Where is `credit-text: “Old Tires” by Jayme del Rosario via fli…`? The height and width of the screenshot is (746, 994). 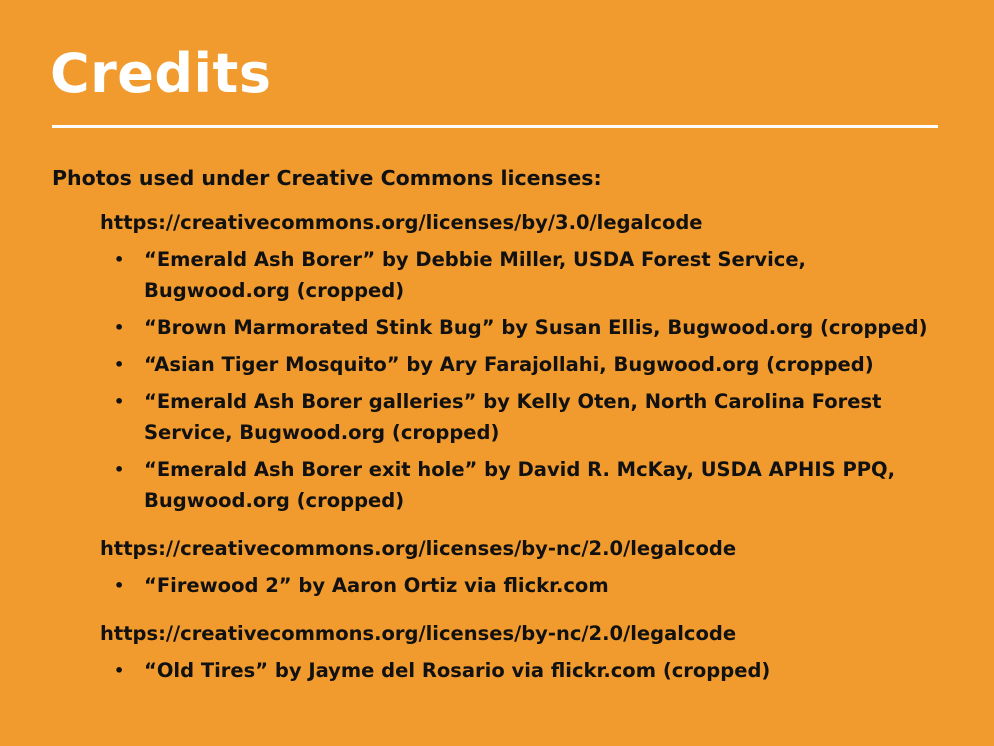
credit-text: “Old Tires” by Jayme del Rosario via fli… is located at coordinates (457, 670).